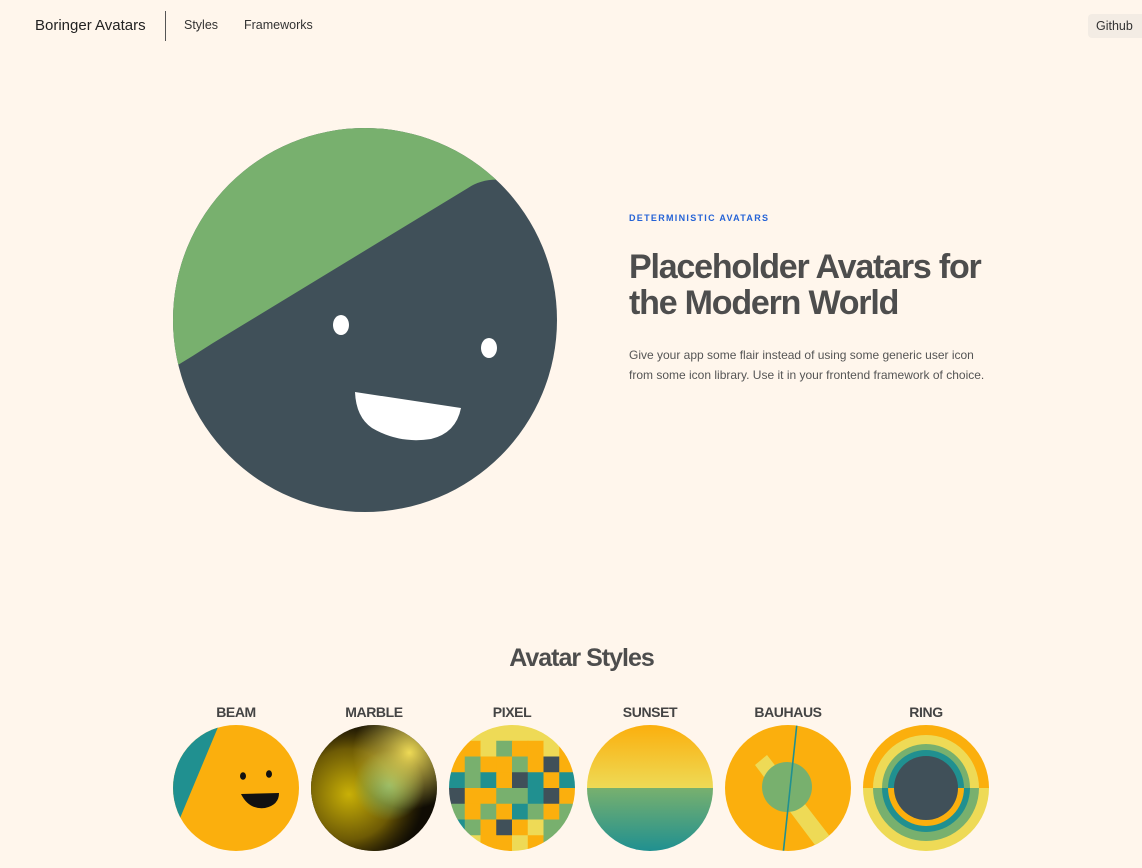 The width and height of the screenshot is (1142, 868). Describe the element at coordinates (582, 658) in the screenshot. I see `section-title: Avatar Styles` at that location.